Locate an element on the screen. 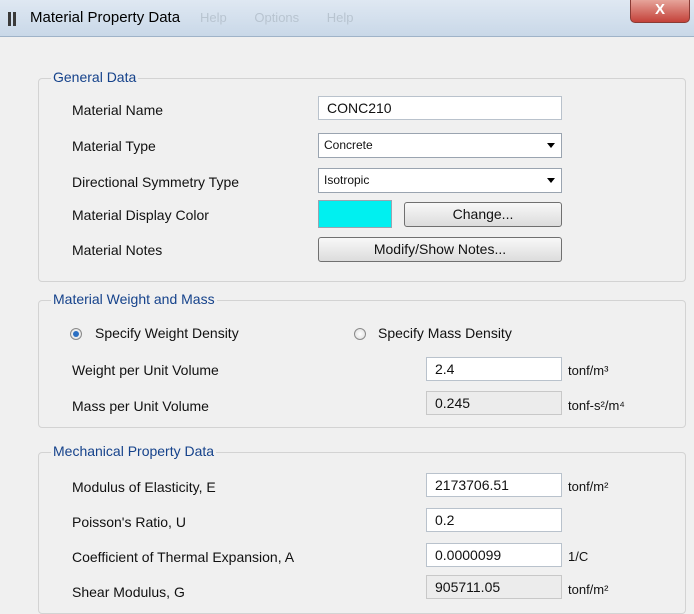 The height and width of the screenshot is (614, 694). display-color-swatch is located at coordinates (355, 214).